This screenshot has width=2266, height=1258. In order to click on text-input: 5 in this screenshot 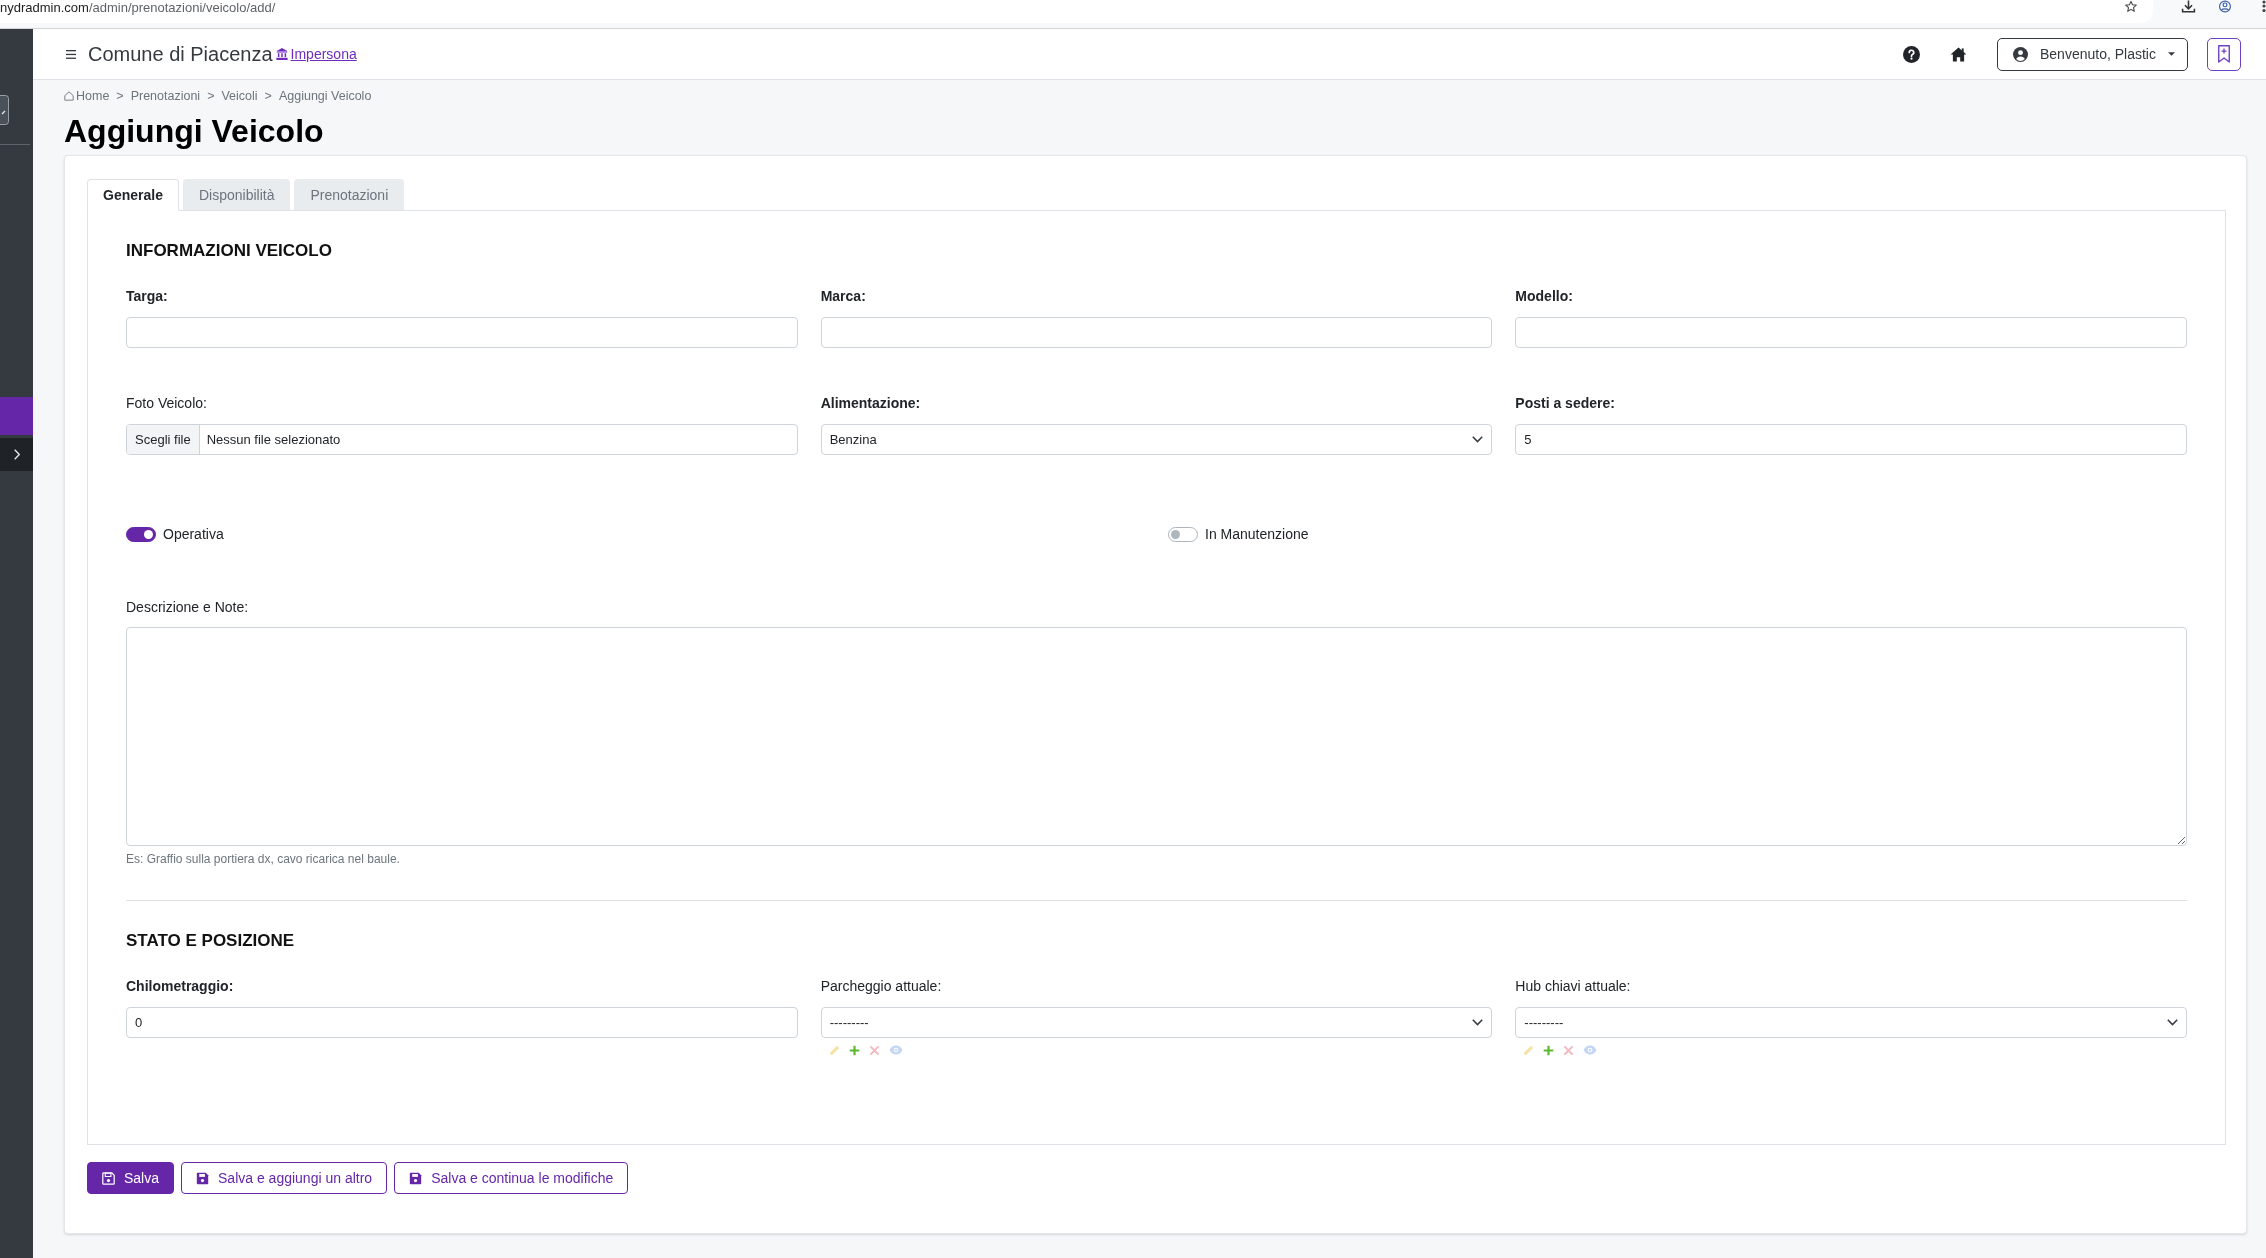, I will do `click(1851, 439)`.